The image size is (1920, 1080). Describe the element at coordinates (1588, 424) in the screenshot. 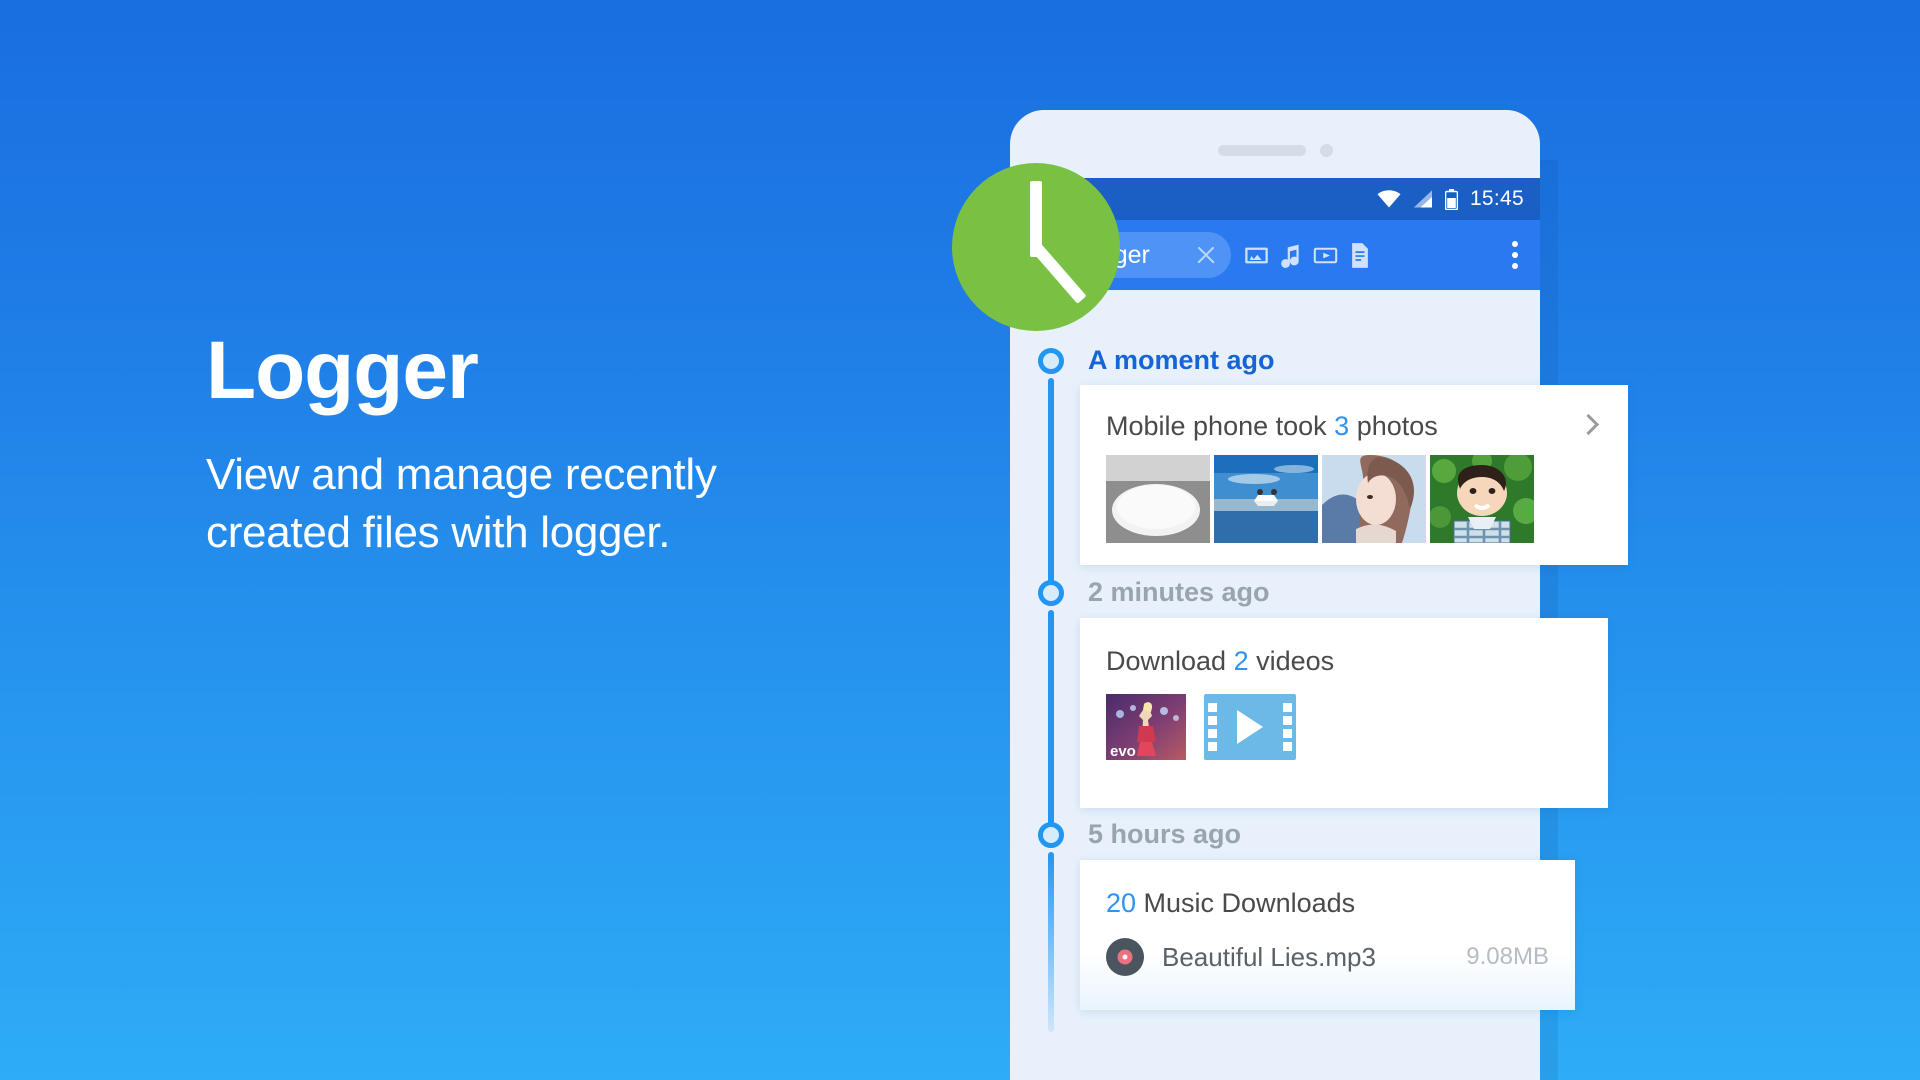

I see `chevron-right-icon` at that location.